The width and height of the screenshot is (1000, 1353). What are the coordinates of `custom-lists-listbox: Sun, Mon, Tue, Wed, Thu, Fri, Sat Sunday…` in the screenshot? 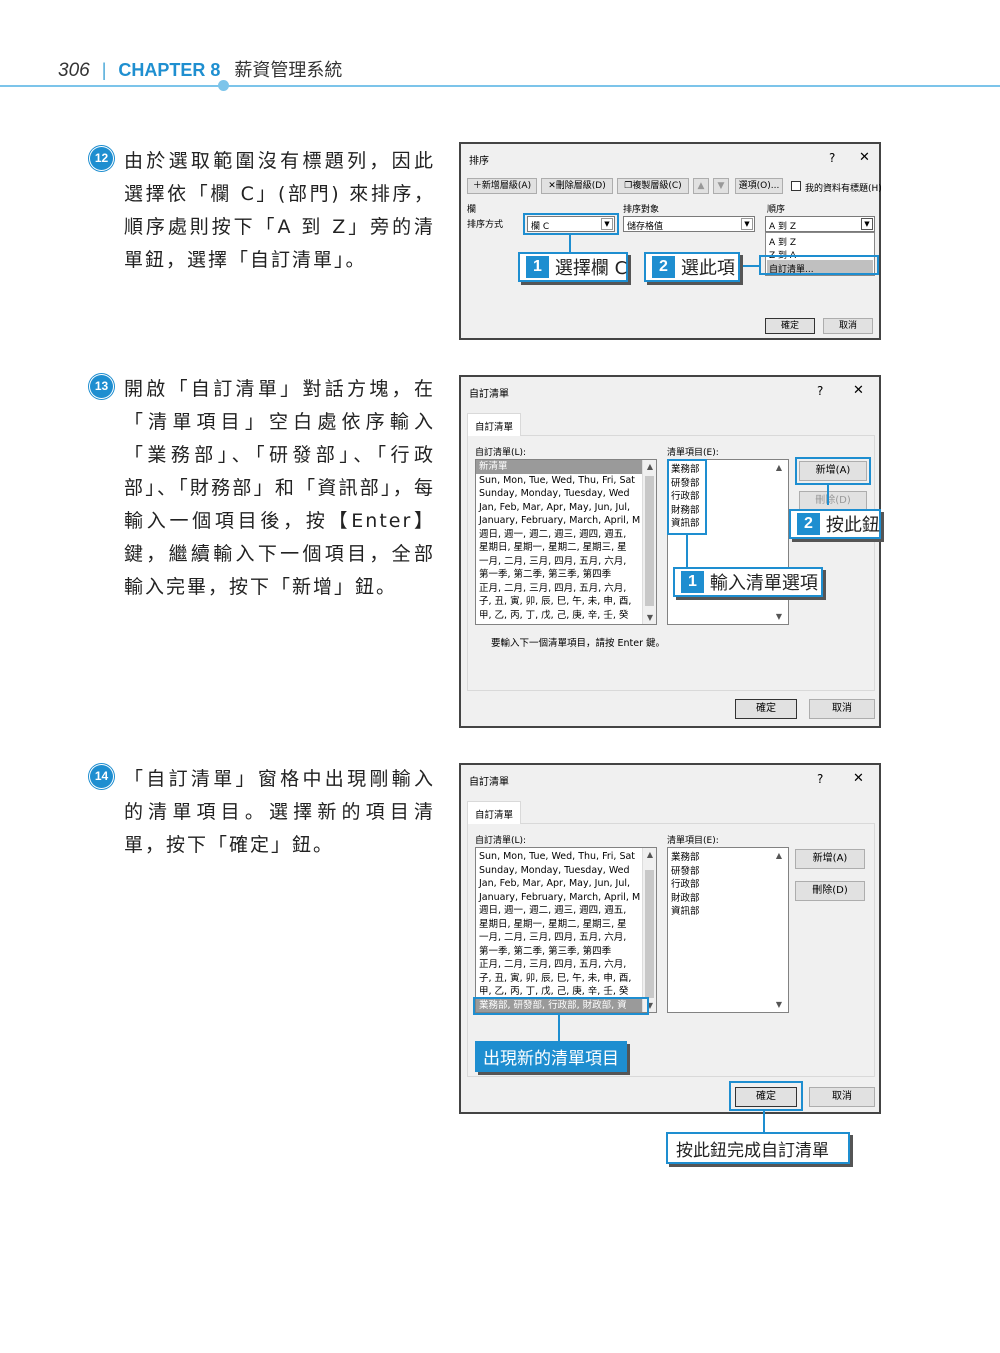 It's located at (566, 930).